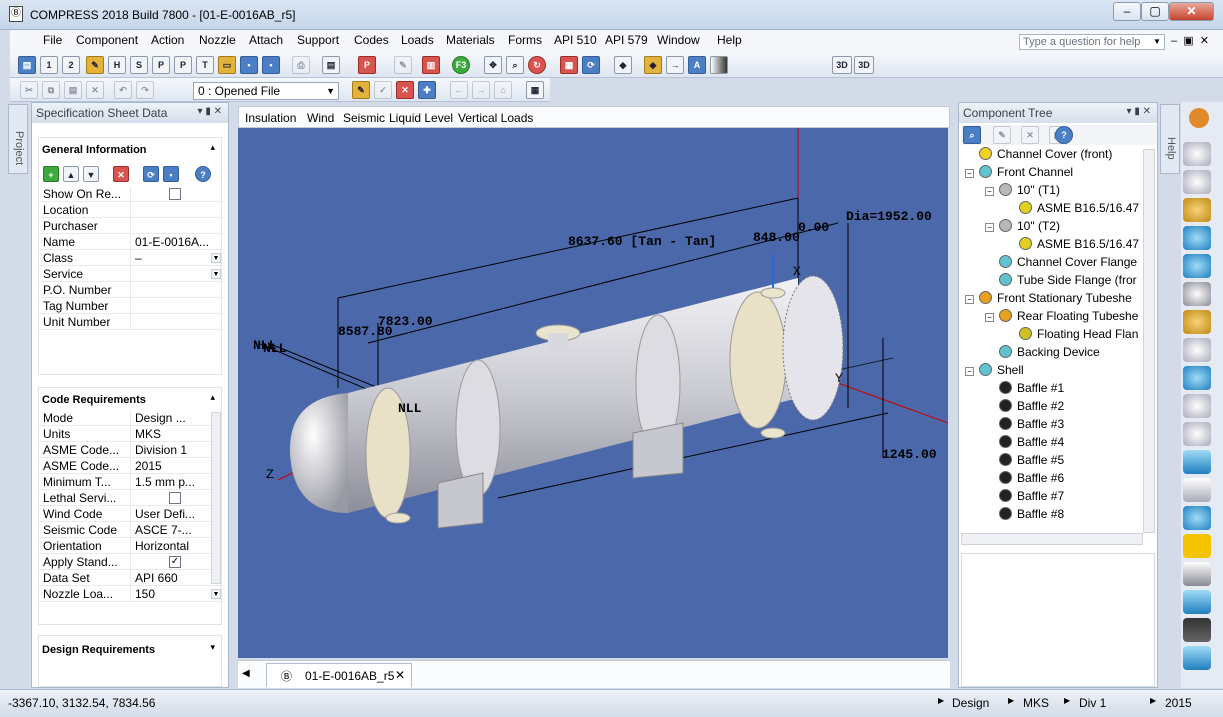 This screenshot has width=1223, height=717. I want to click on tree-vscrollbar, so click(1149, 341).